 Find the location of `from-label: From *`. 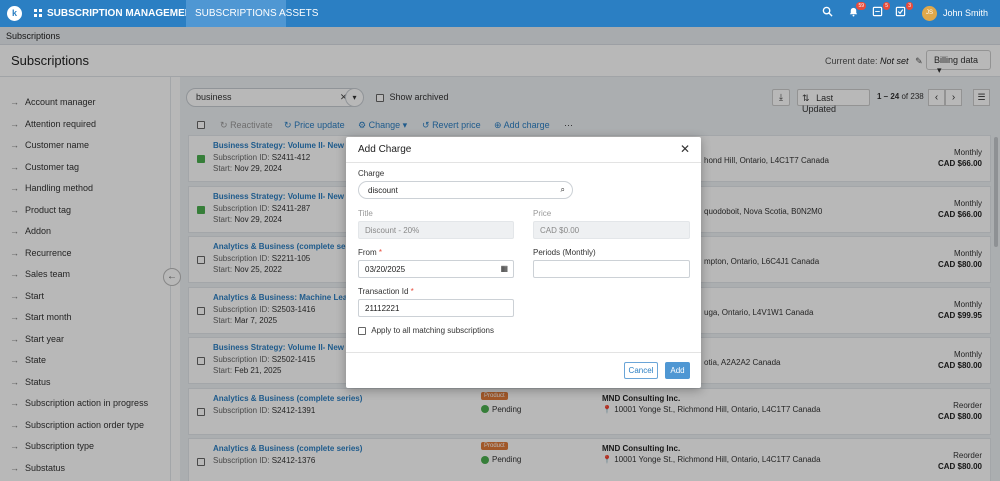

from-label: From * is located at coordinates (370, 252).